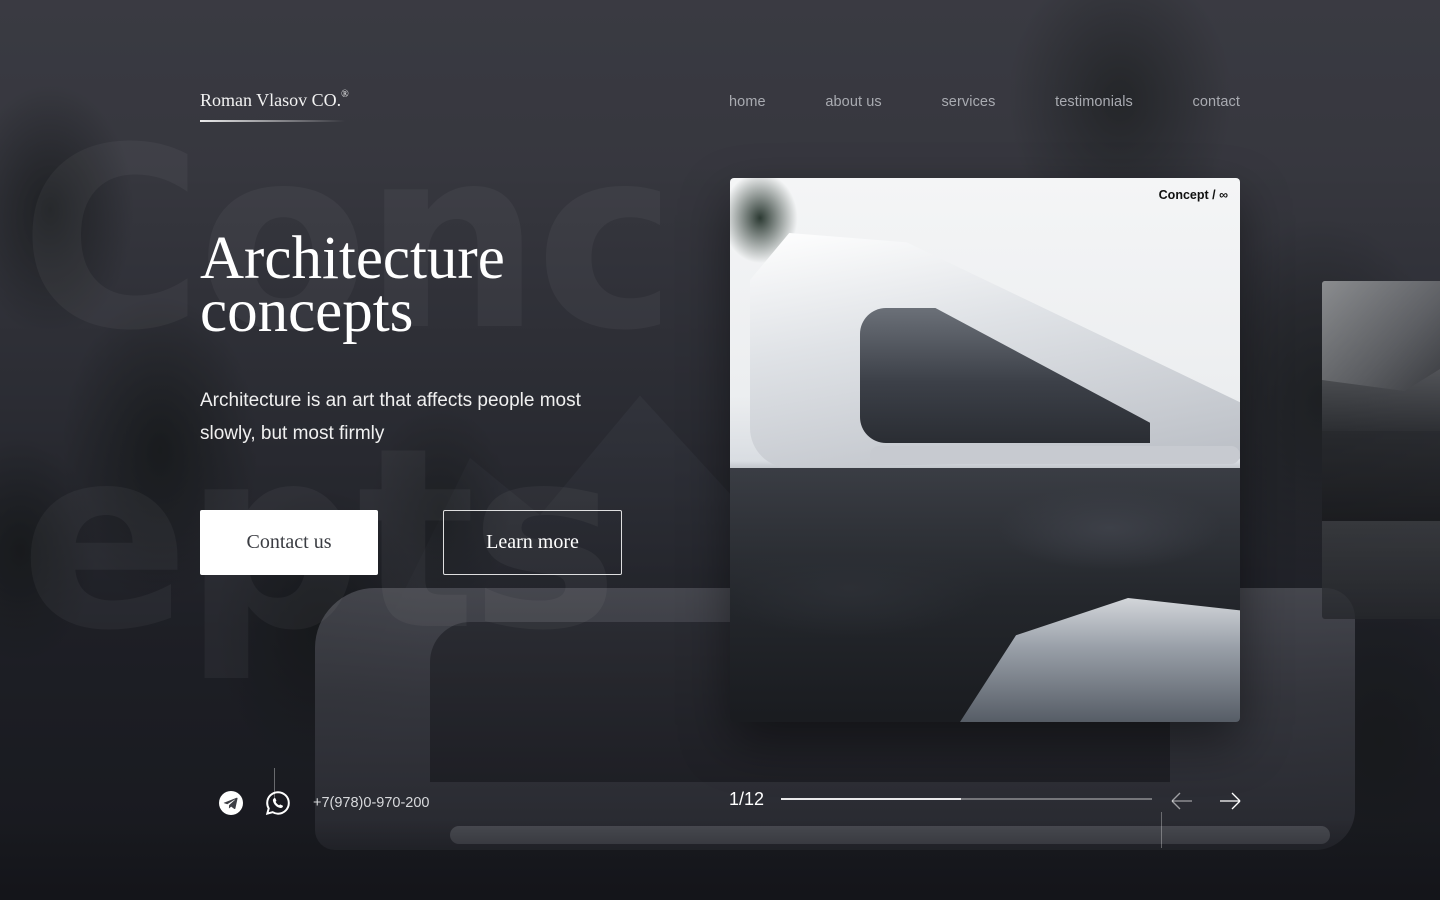 The width and height of the screenshot is (1440, 900). I want to click on whatsapp-icon, so click(278, 803).